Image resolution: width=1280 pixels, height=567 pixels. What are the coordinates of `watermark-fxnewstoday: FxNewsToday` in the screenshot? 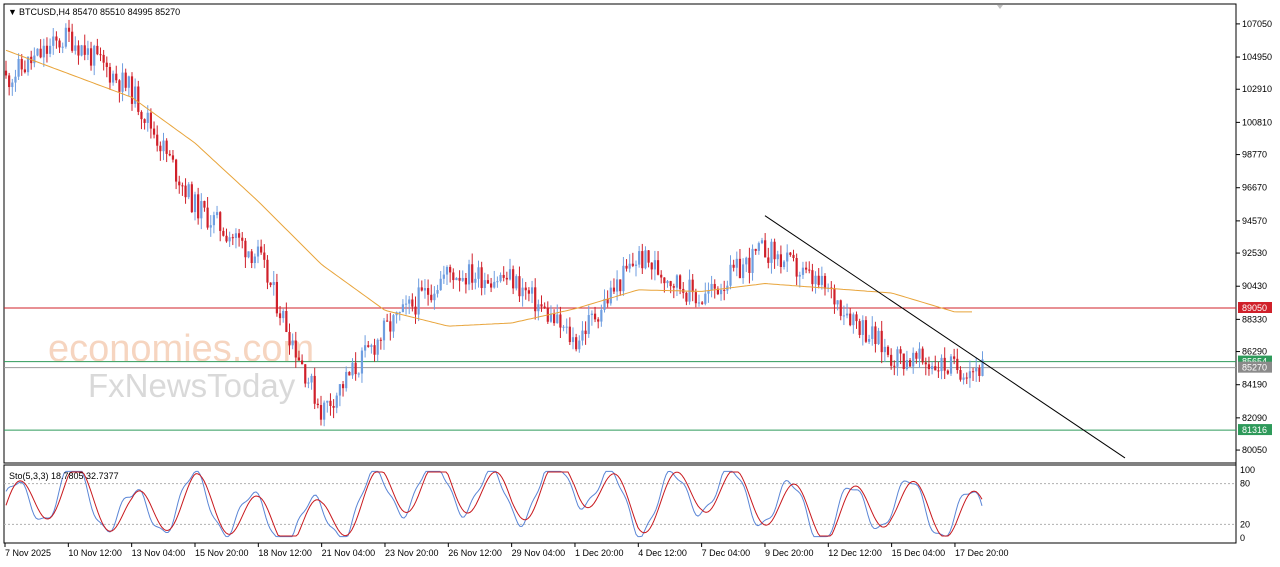 It's located at (192, 385).